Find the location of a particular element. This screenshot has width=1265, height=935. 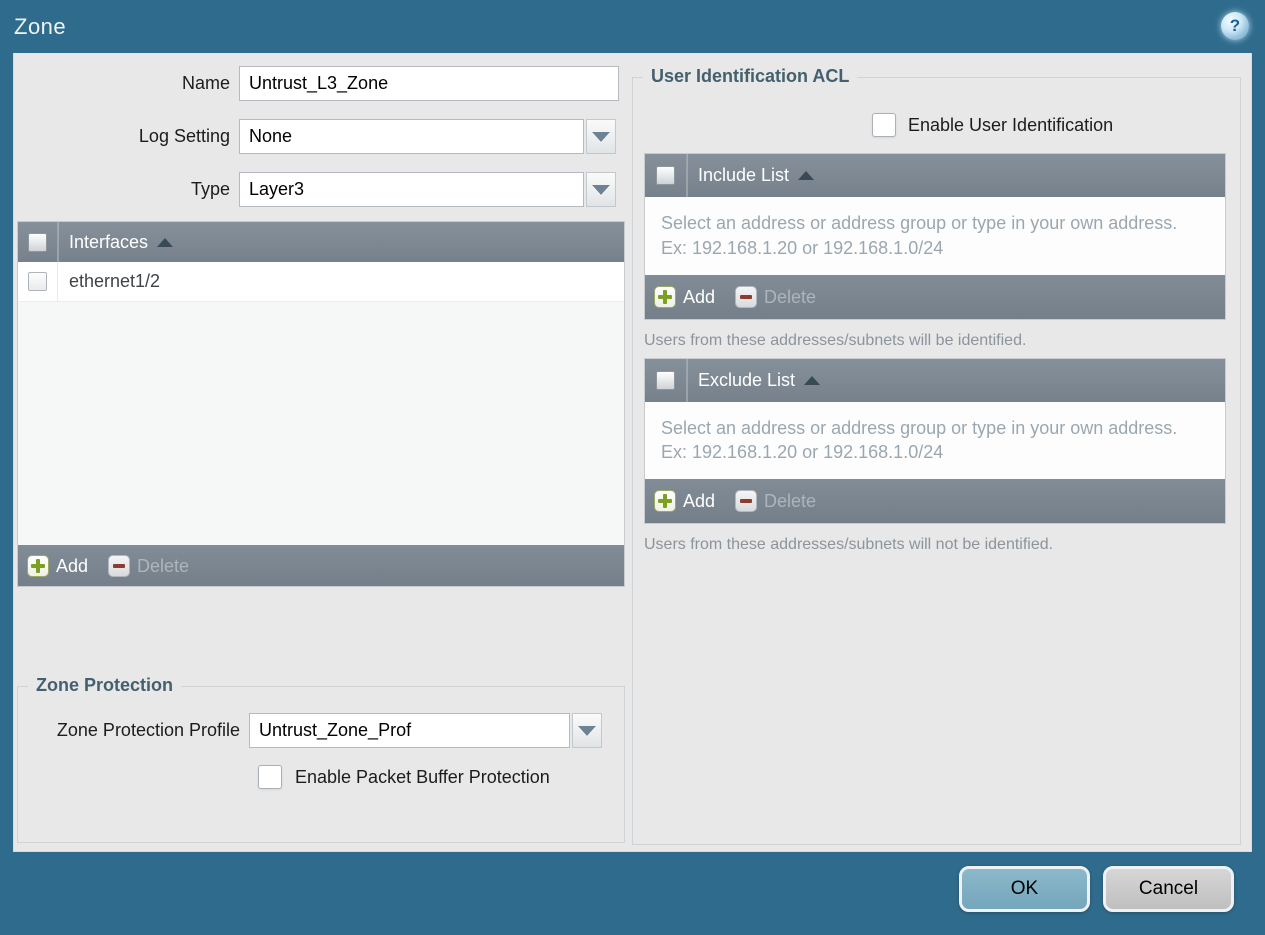

zone-protection-profile-label: Zone Protection Profile is located at coordinates (148, 730).